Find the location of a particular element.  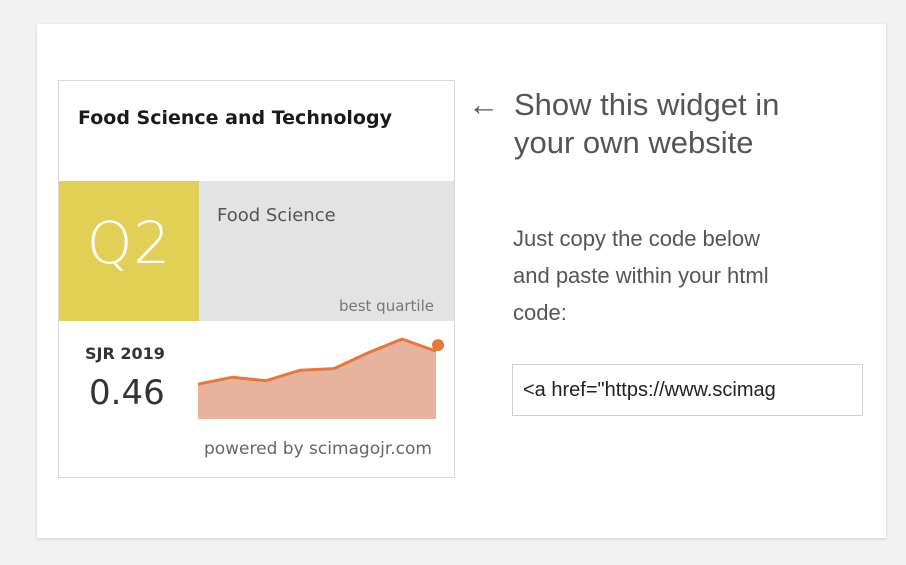

quartile-box: Q2 is located at coordinates (129, 251).